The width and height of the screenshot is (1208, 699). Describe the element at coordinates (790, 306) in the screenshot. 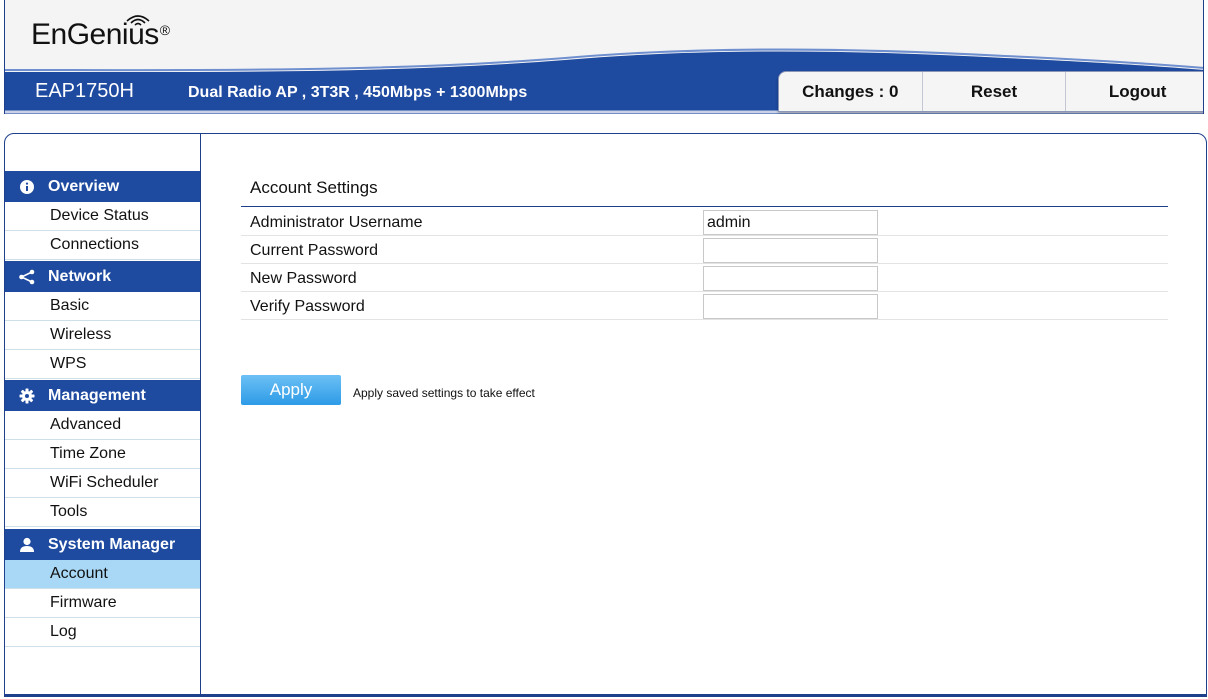

I see `verify-password-input` at that location.